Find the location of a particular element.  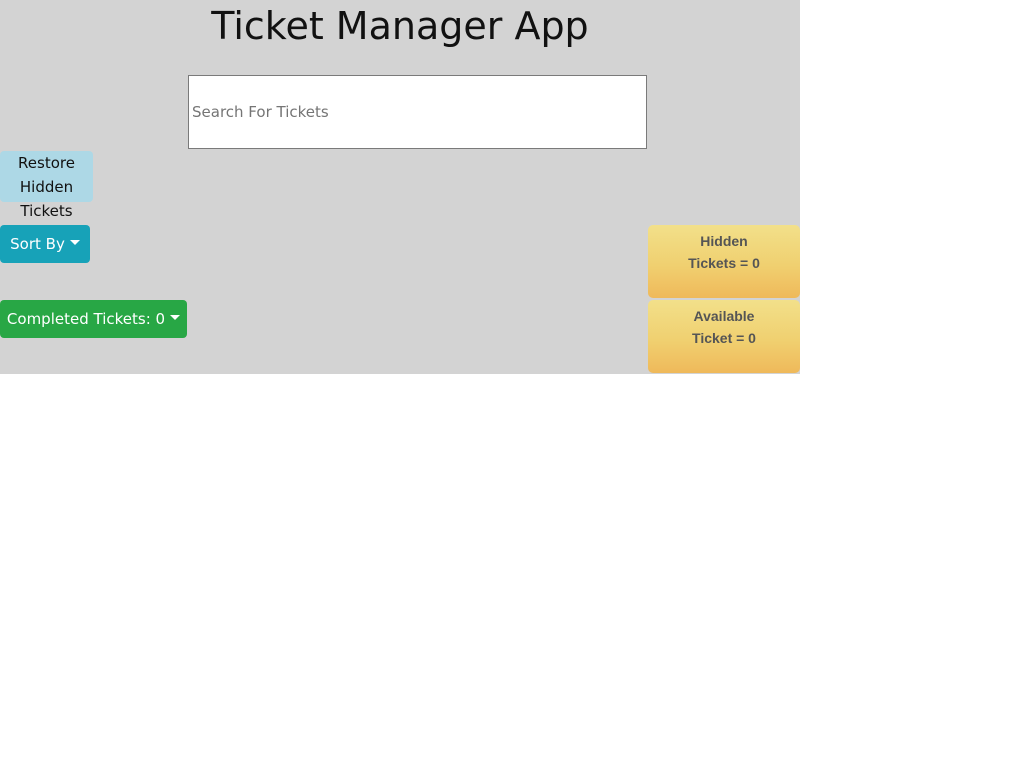

available-tickets-line1: Available is located at coordinates (724, 316).